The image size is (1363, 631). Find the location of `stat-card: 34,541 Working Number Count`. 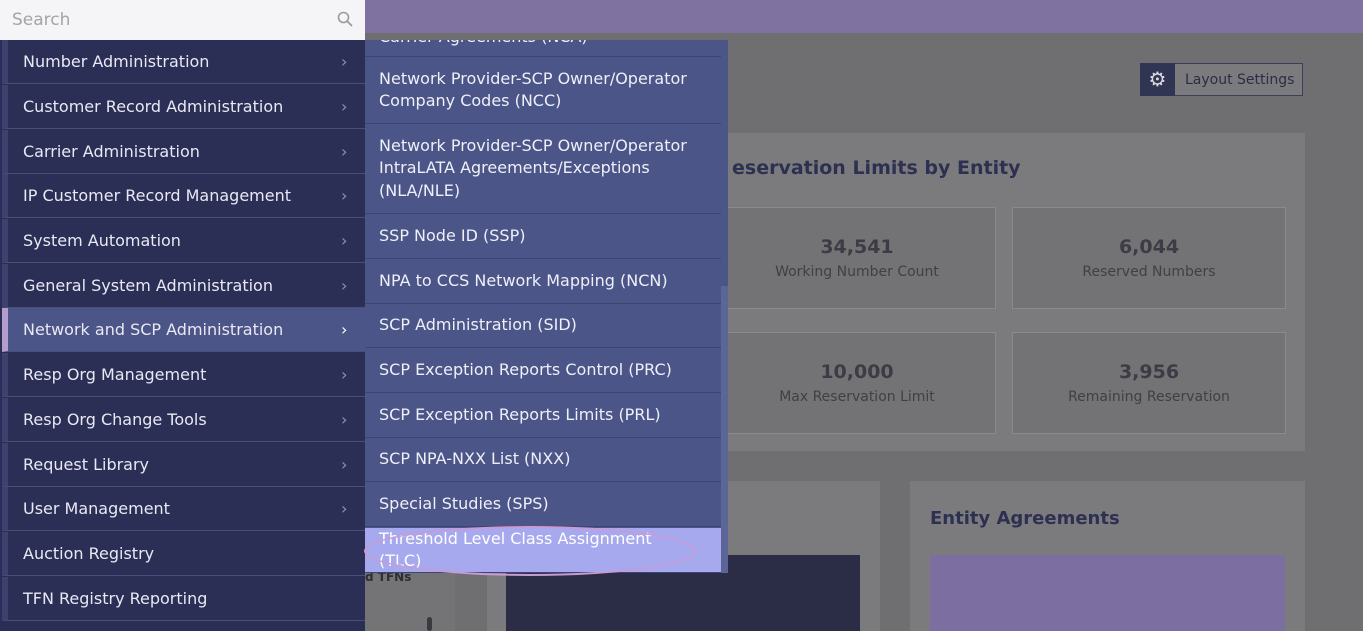

stat-card: 34,541 Working Number Count is located at coordinates (857, 258).